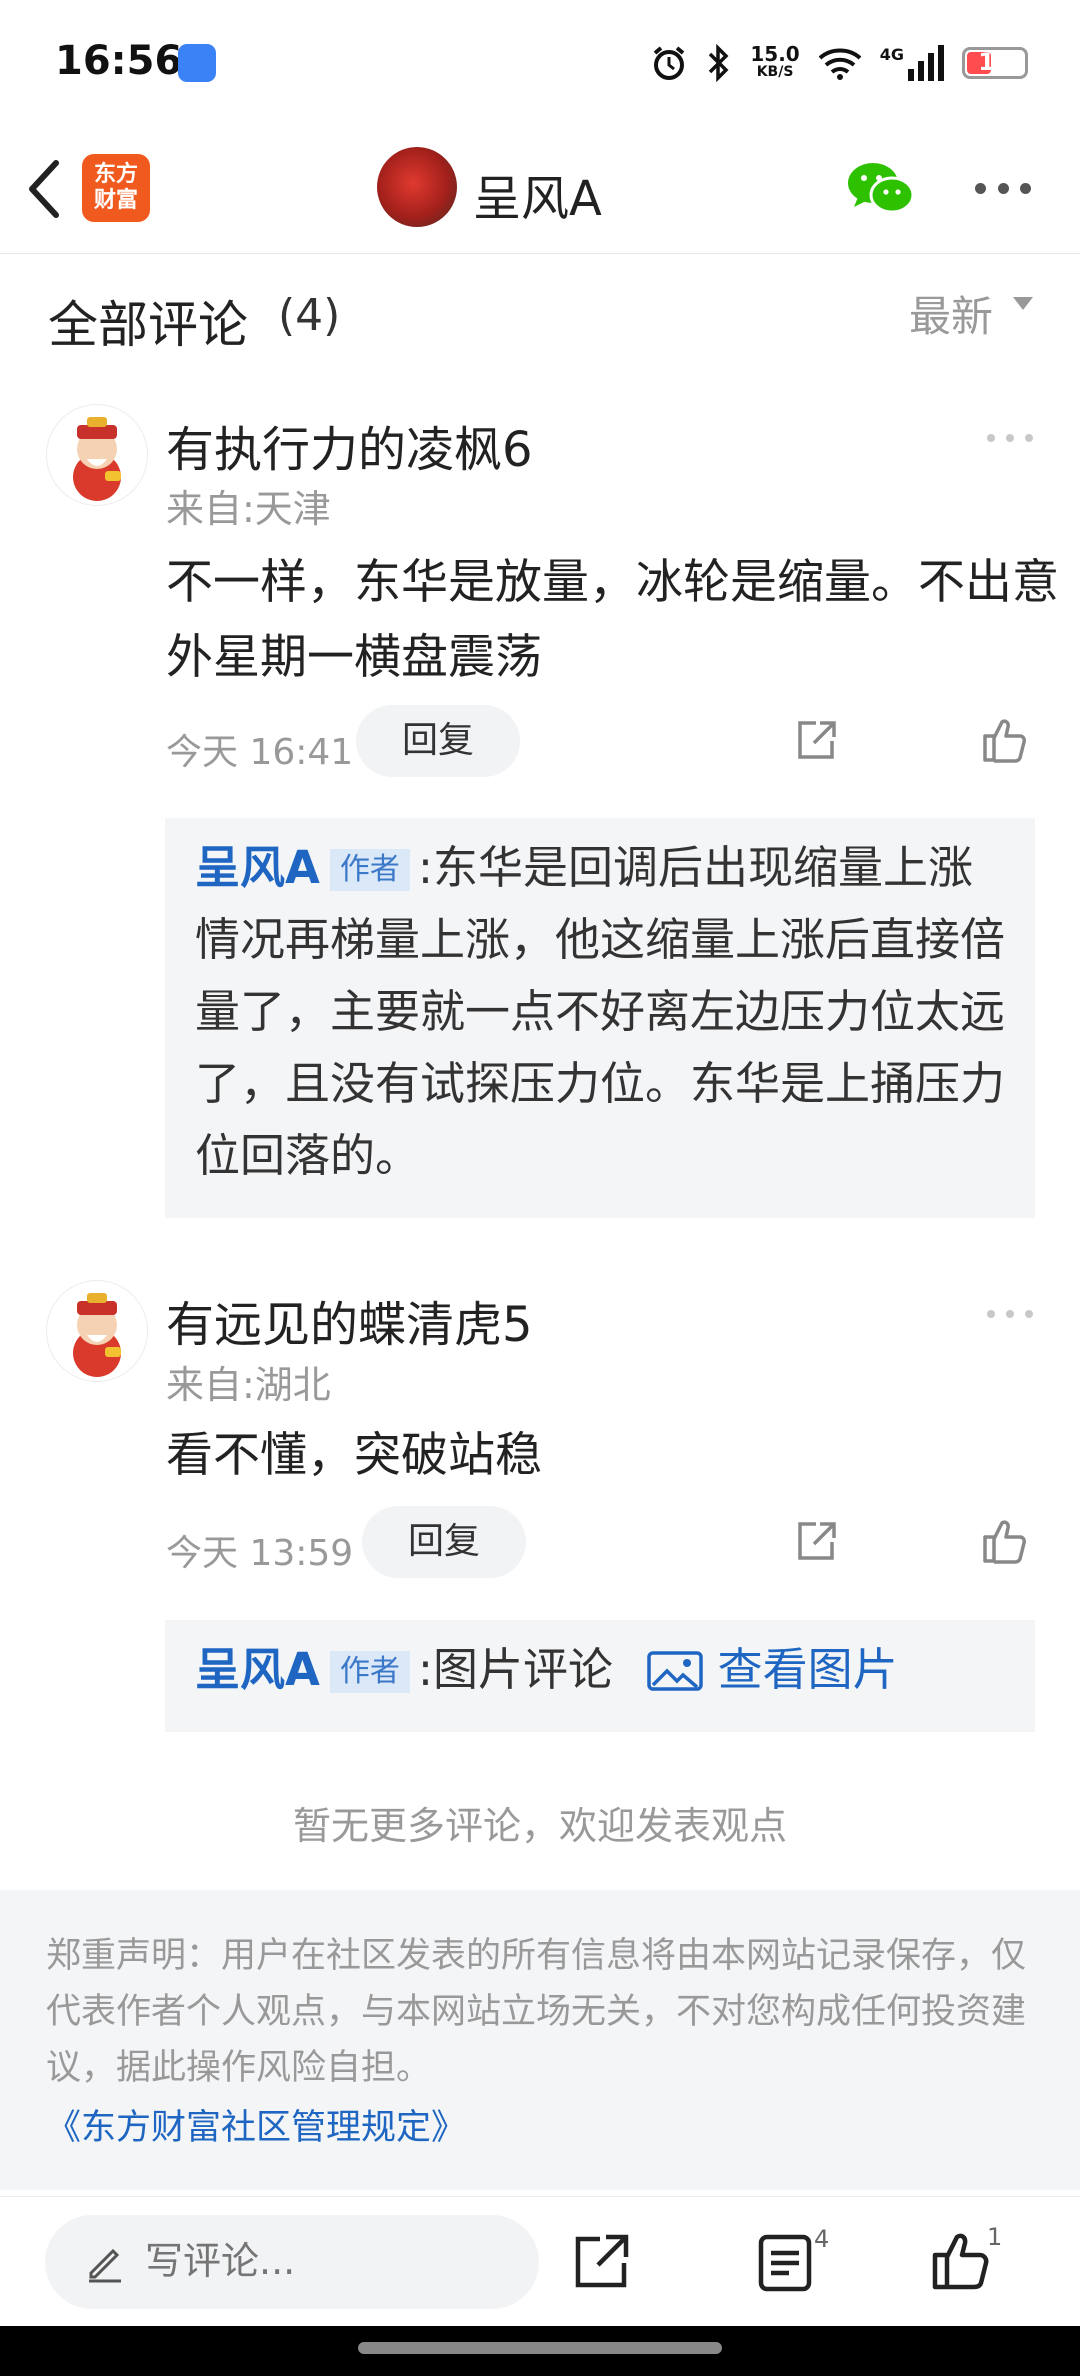 This screenshot has height=2376, width=1080. What do you see at coordinates (540, 2261) in the screenshot?
I see `bottom-bar: 4 1` at bounding box center [540, 2261].